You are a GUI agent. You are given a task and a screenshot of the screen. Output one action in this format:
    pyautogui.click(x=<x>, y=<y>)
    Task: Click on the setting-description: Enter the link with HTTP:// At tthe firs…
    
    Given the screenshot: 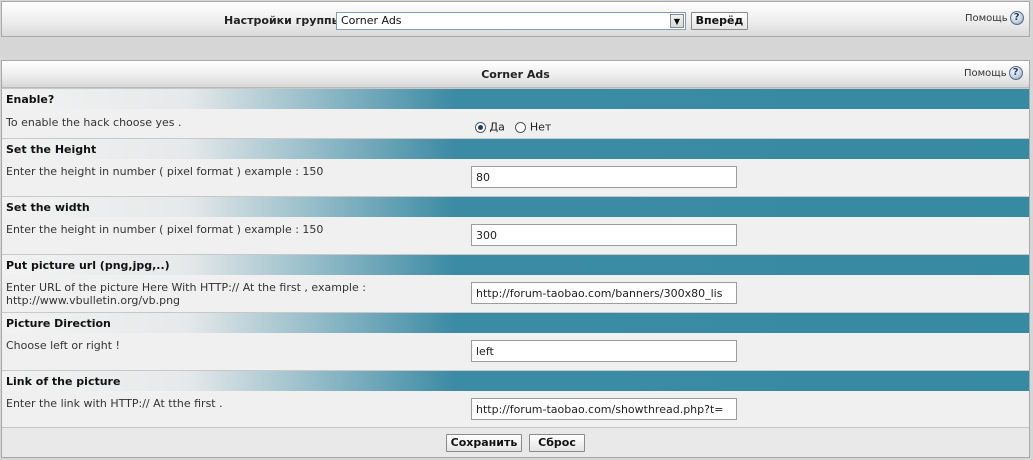 What is the action you would take?
    pyautogui.click(x=114, y=403)
    